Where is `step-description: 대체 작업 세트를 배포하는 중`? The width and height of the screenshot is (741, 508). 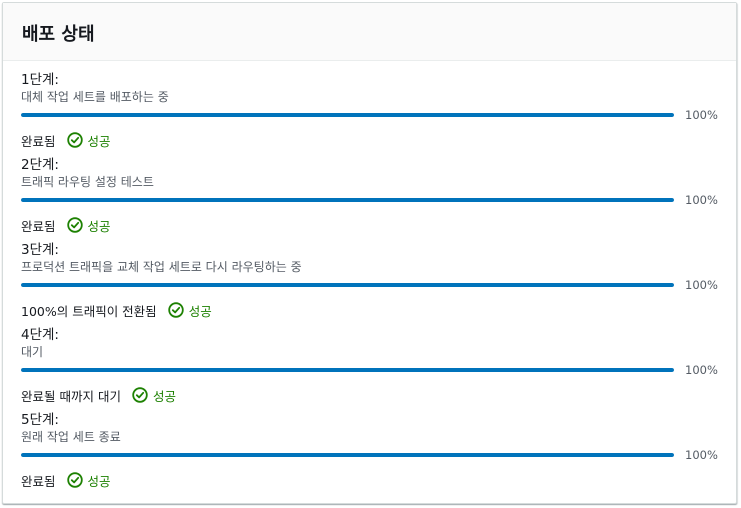
step-description: 대체 작업 세트를 배포하는 중 is located at coordinates (95, 97).